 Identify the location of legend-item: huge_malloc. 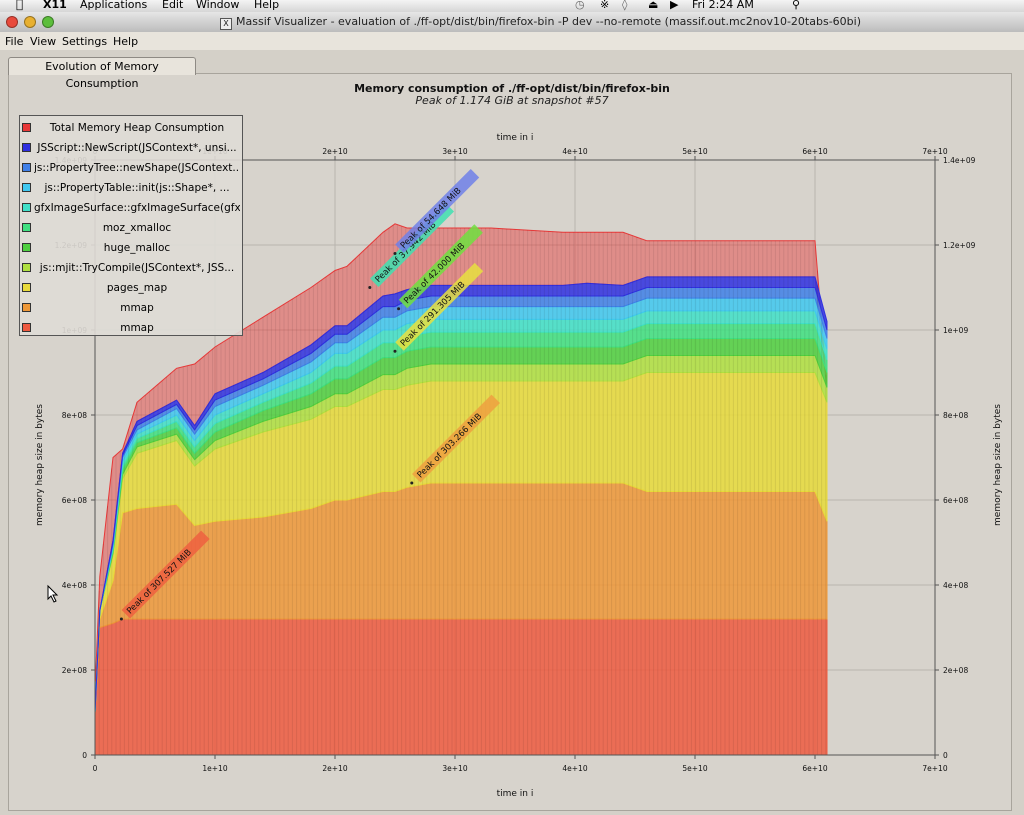
(131, 249).